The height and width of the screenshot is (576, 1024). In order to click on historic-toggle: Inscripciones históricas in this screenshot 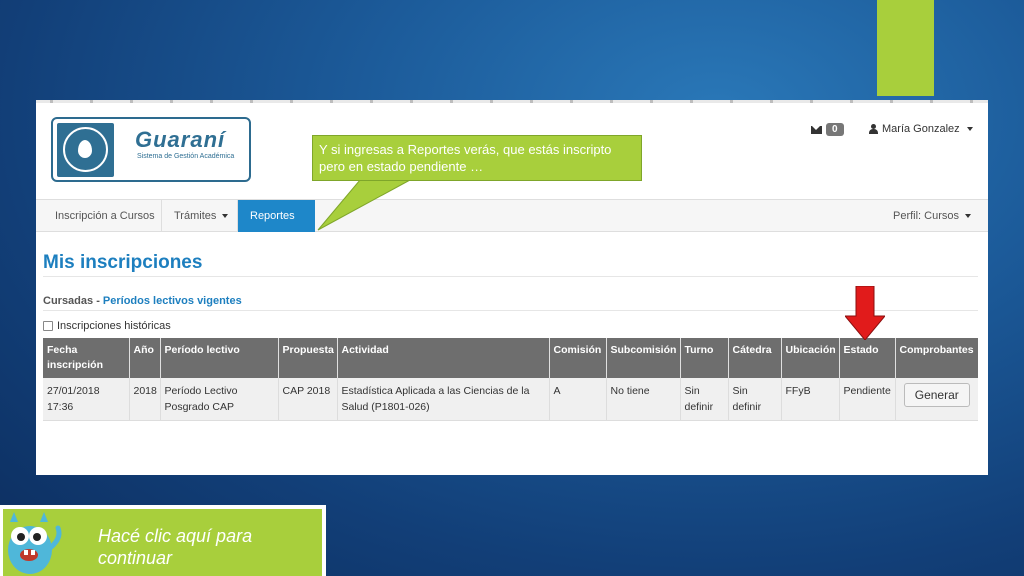, I will do `click(107, 326)`.